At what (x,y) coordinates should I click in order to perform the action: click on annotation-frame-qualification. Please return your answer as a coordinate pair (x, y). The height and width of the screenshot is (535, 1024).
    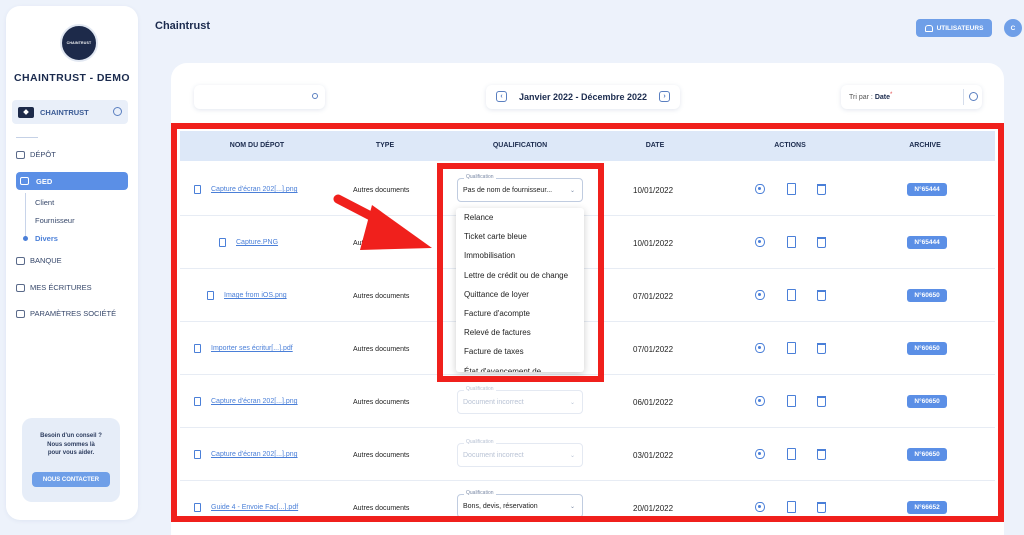
    Looking at the image, I should click on (520, 272).